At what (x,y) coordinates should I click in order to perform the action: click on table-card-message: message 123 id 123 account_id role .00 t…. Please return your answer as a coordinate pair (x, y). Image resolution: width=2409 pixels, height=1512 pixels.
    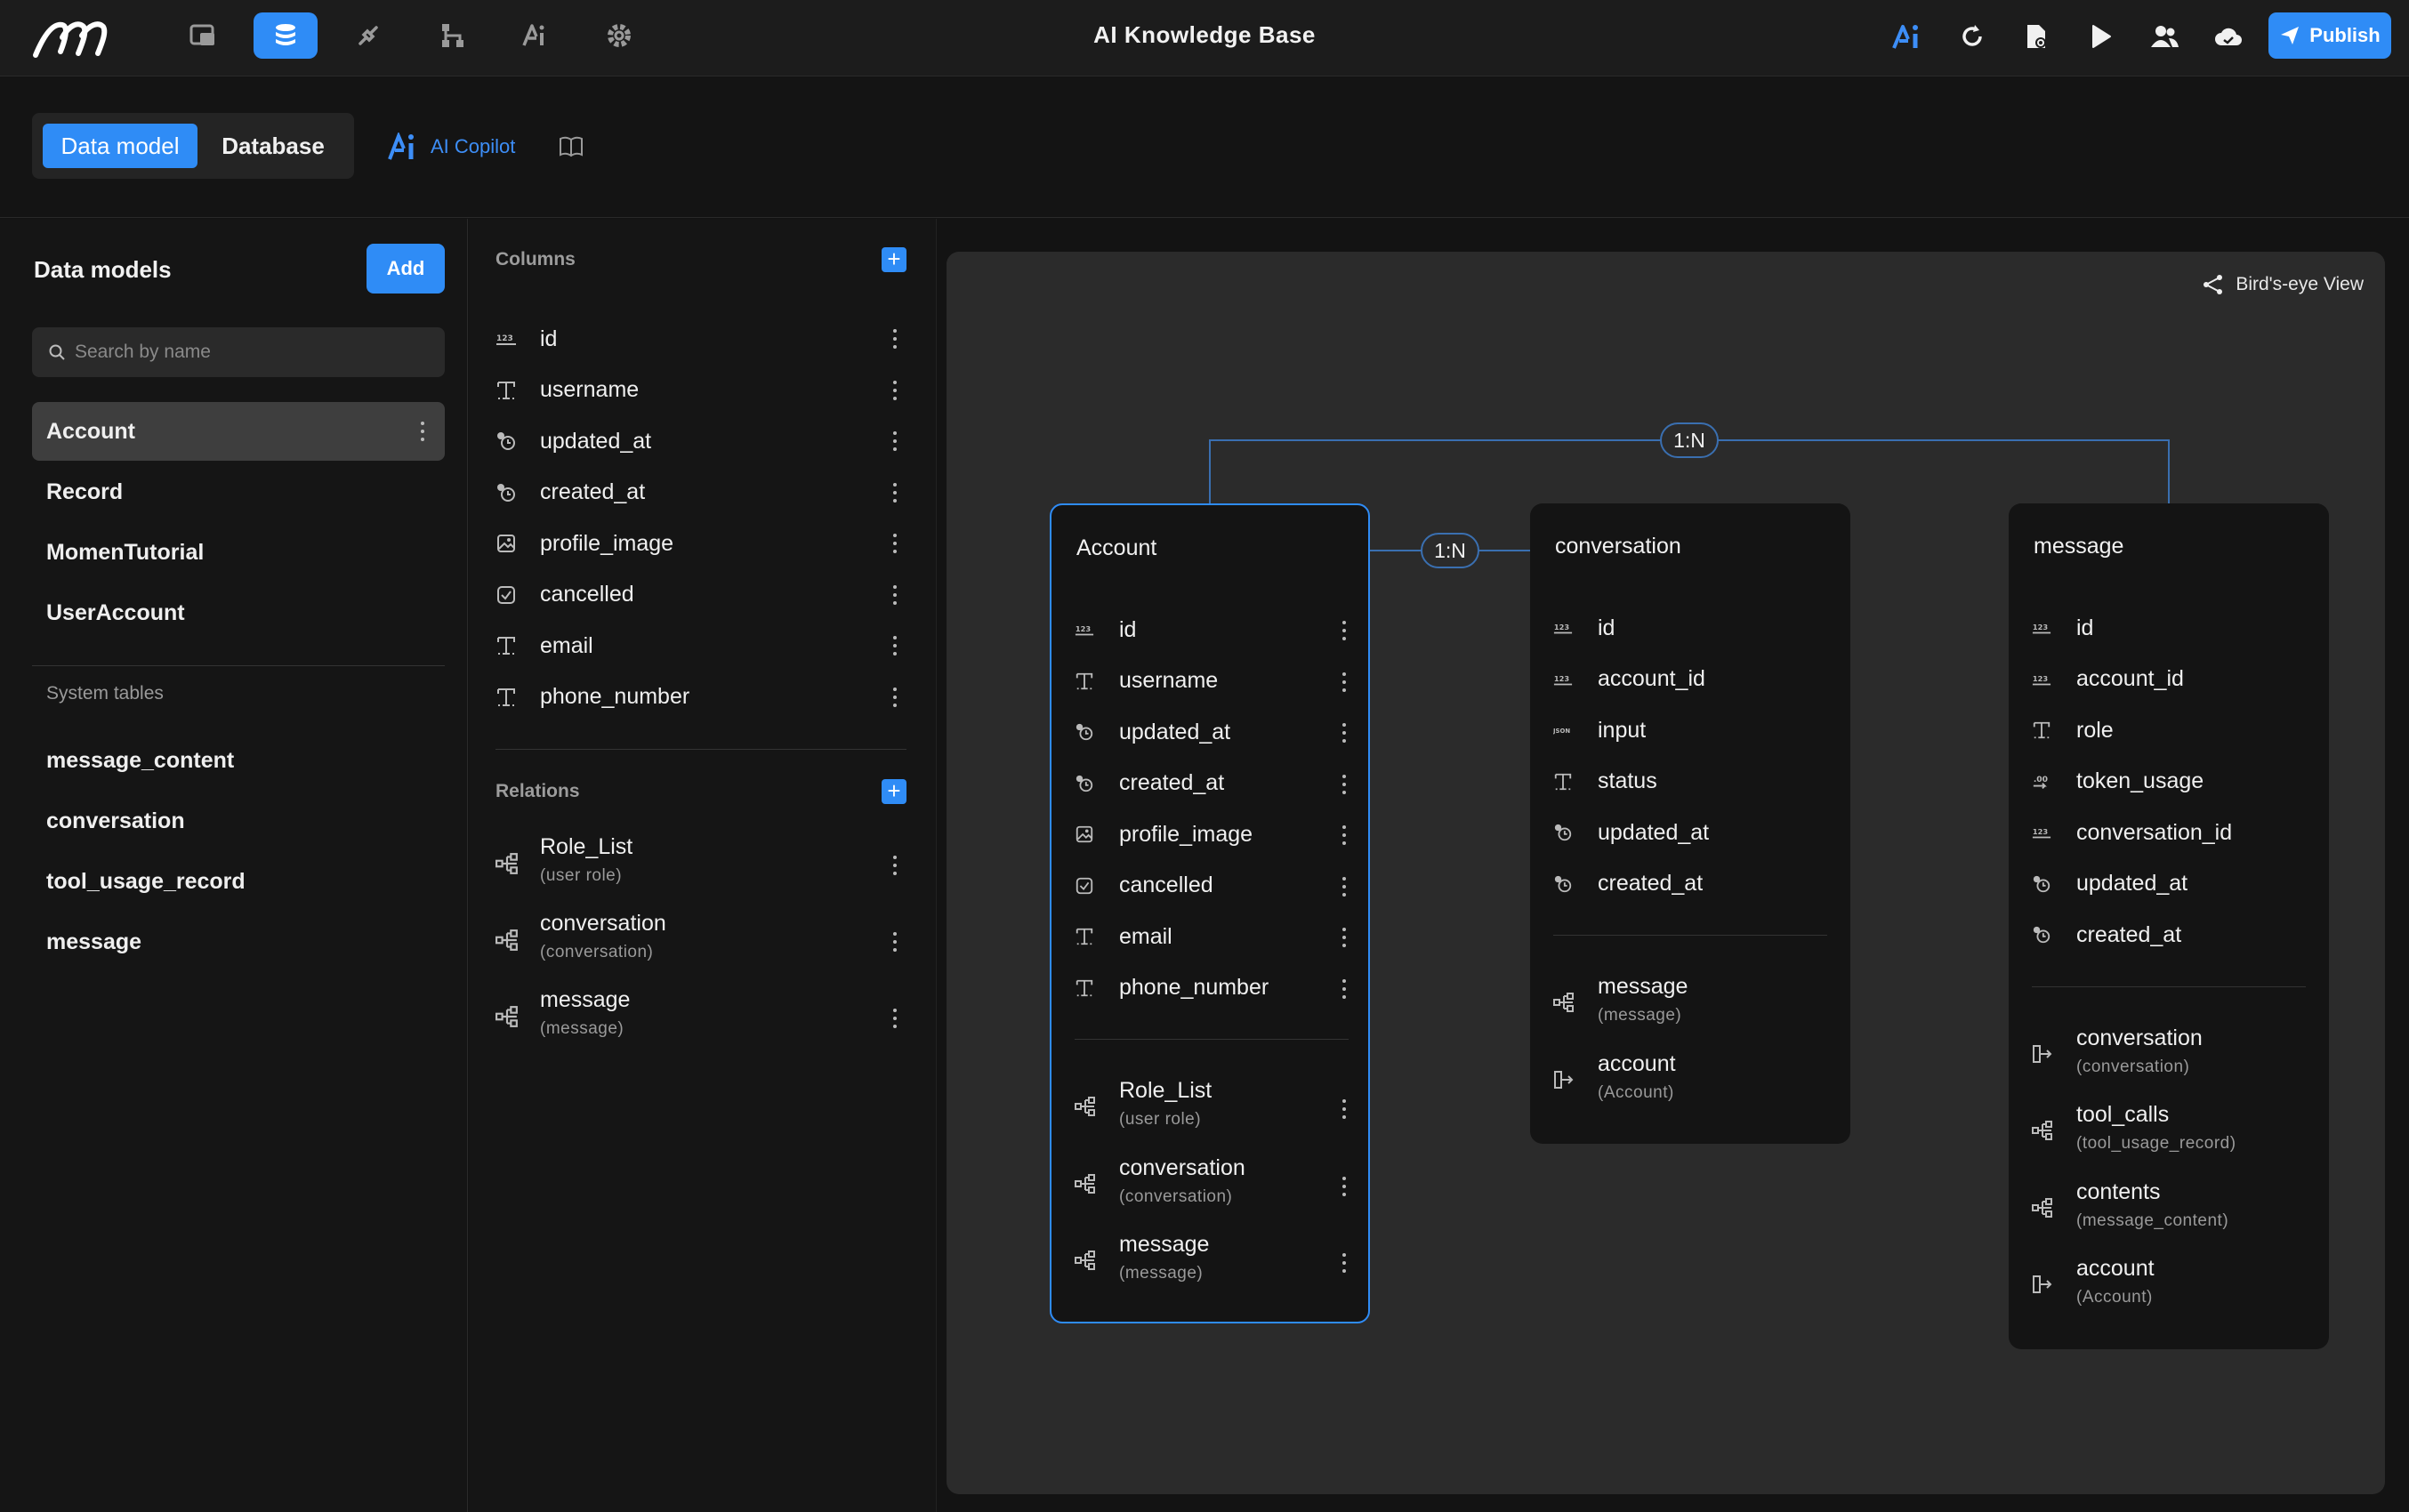
    Looking at the image, I should click on (2169, 926).